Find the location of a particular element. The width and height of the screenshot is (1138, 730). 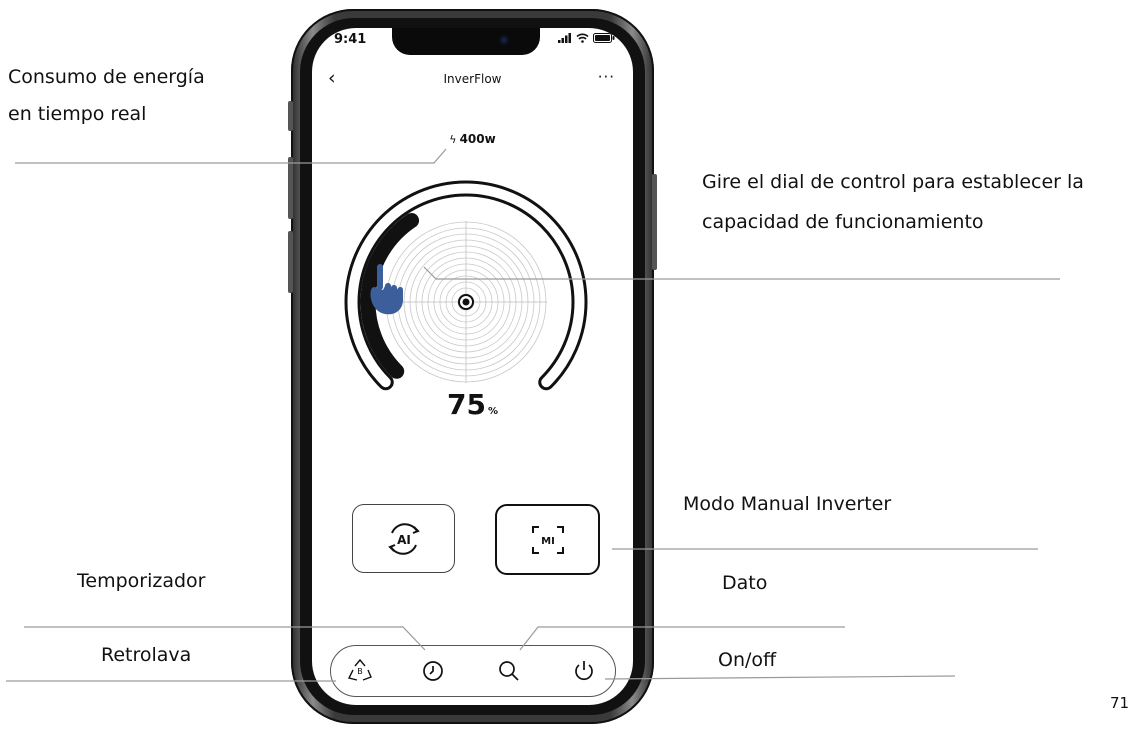

leader-data is located at coordinates (682, 638).